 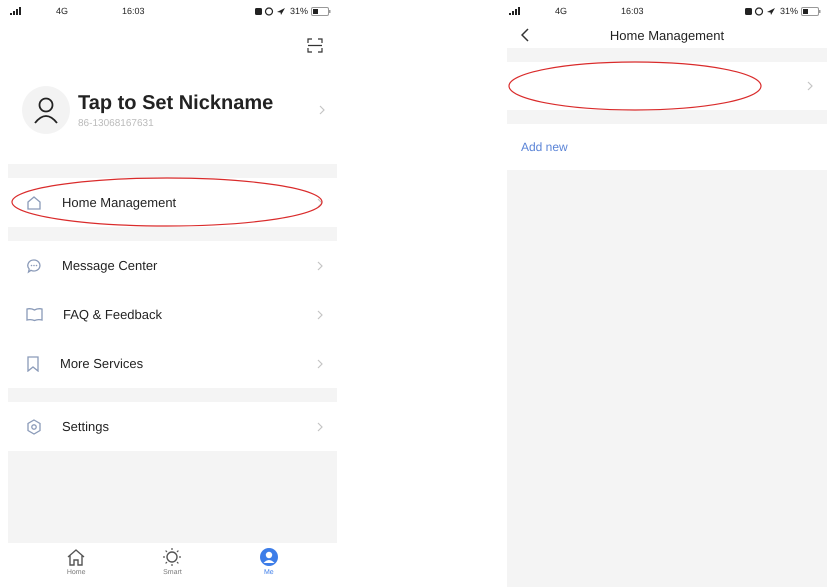 I want to click on book-icon, so click(x=34, y=314).